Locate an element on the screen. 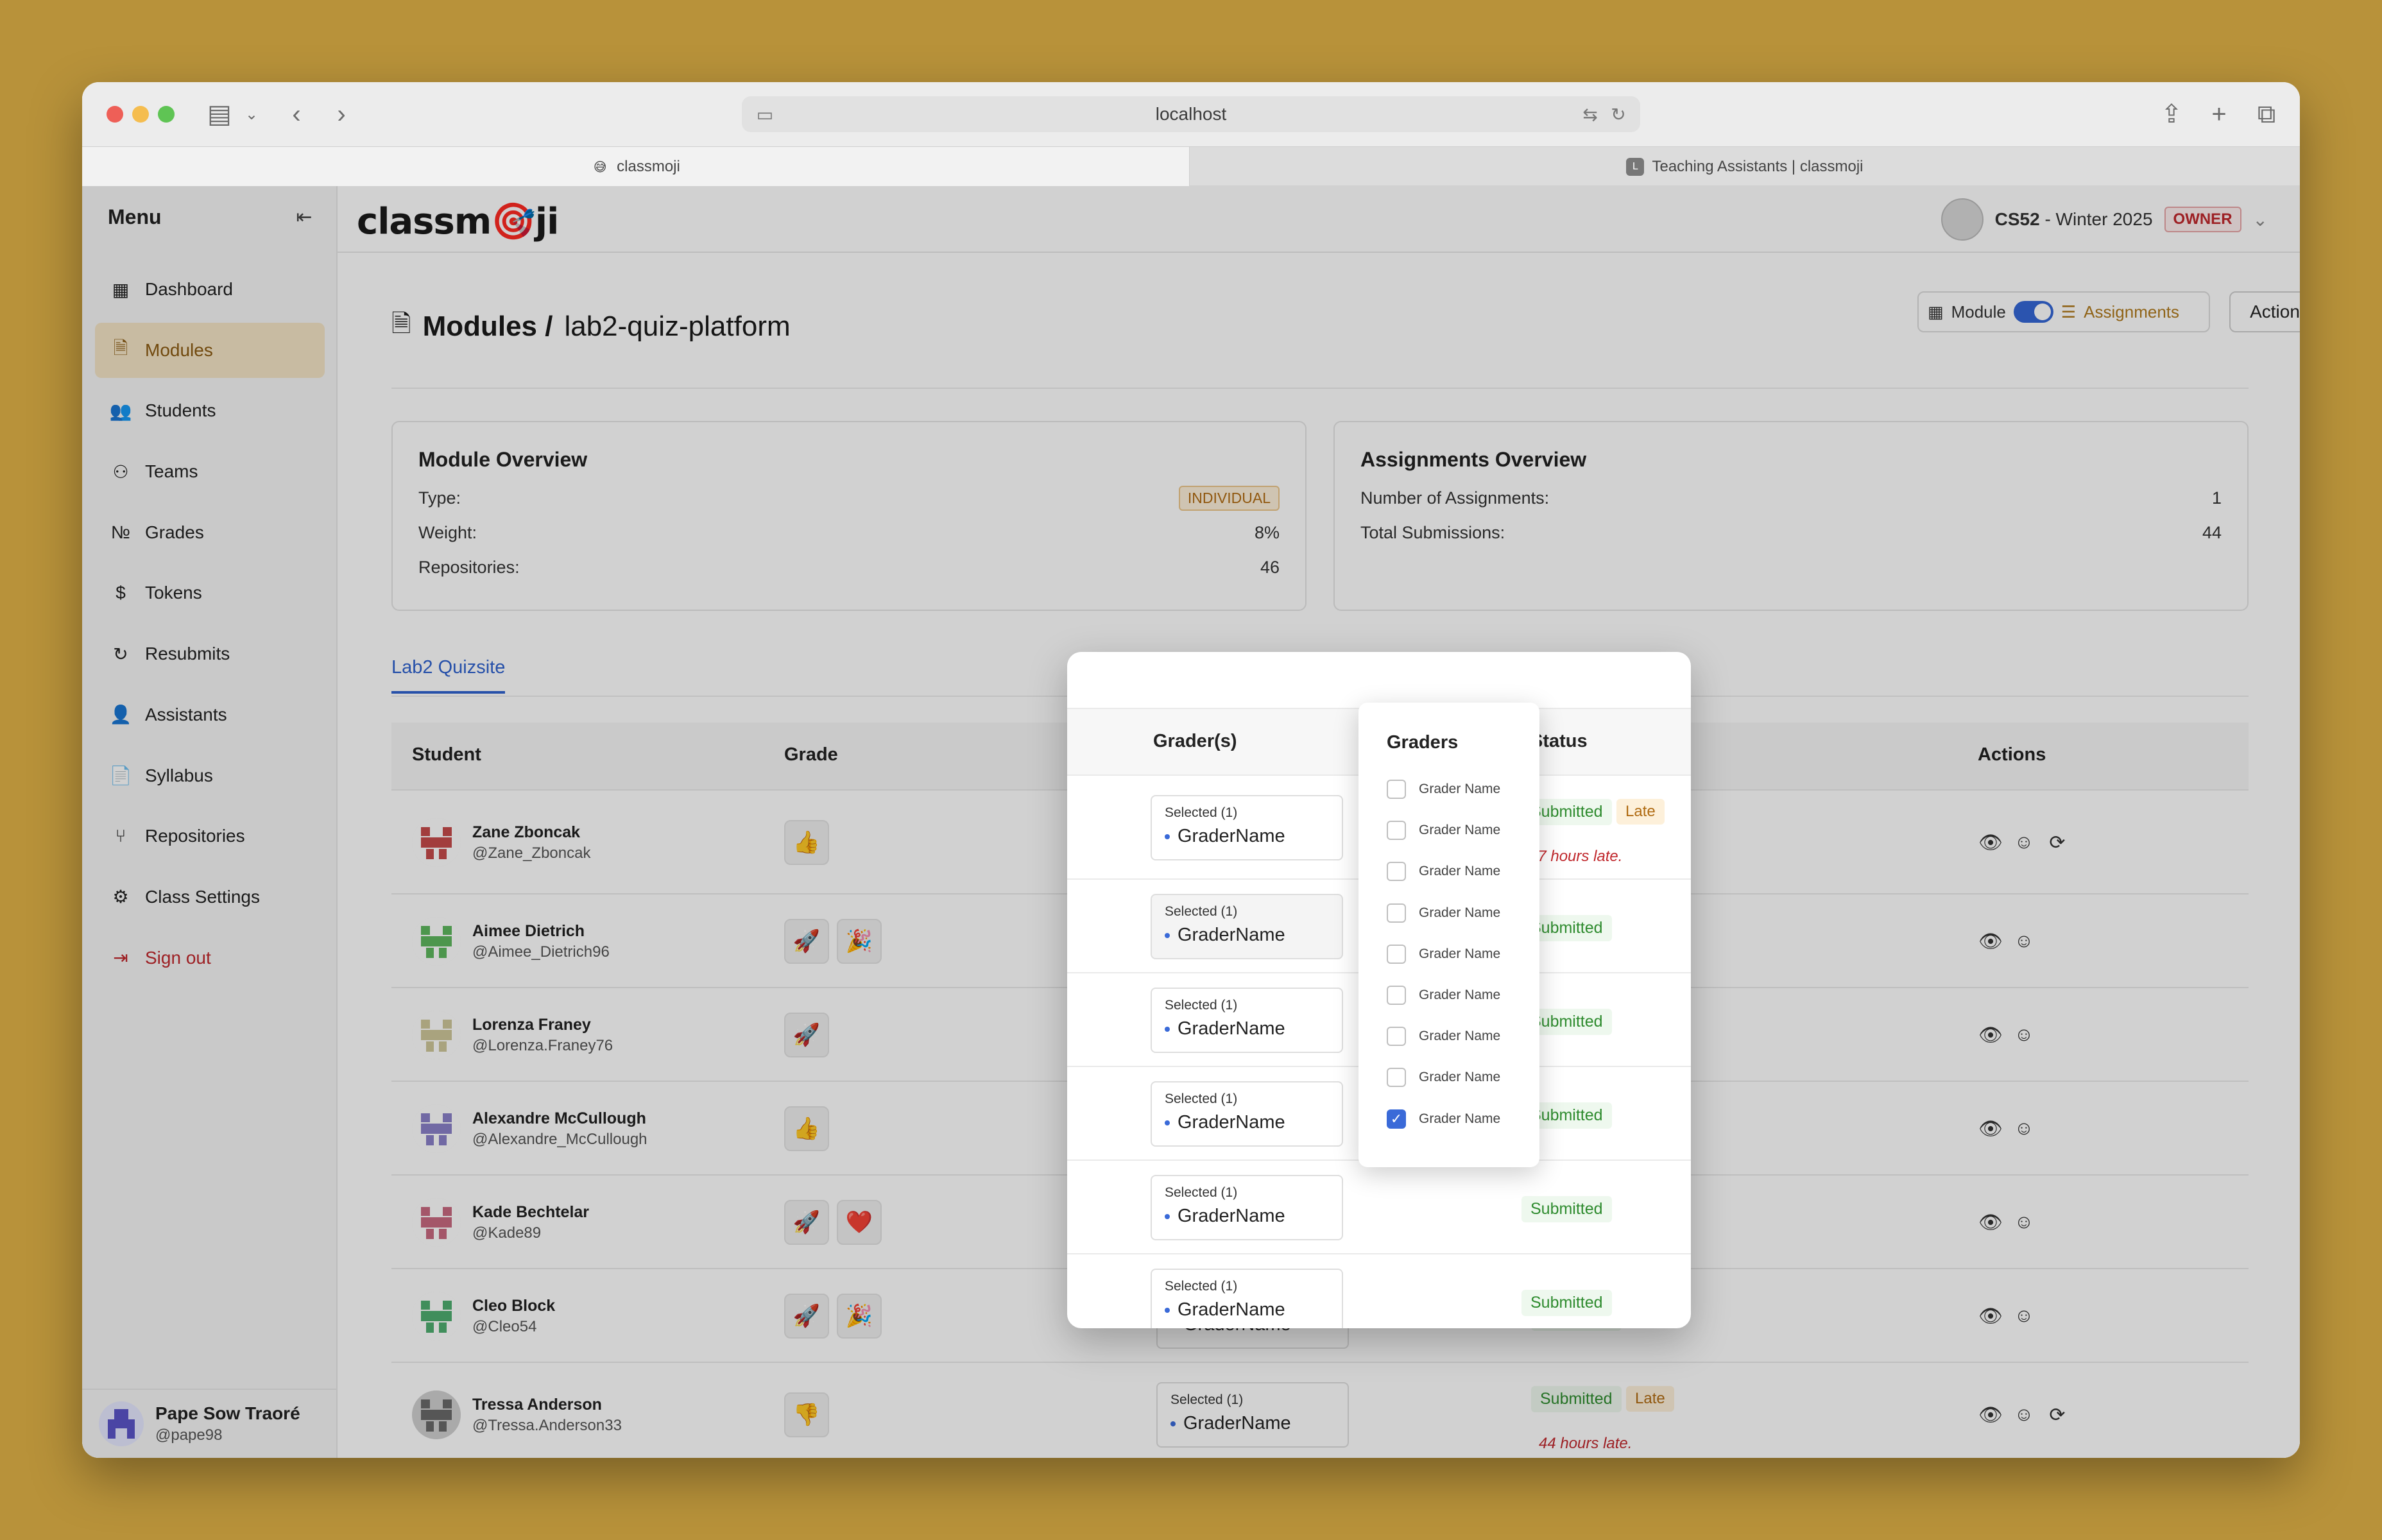 This screenshot has width=2382, height=1540. page-settings-icon: ▭ is located at coordinates (764, 115).